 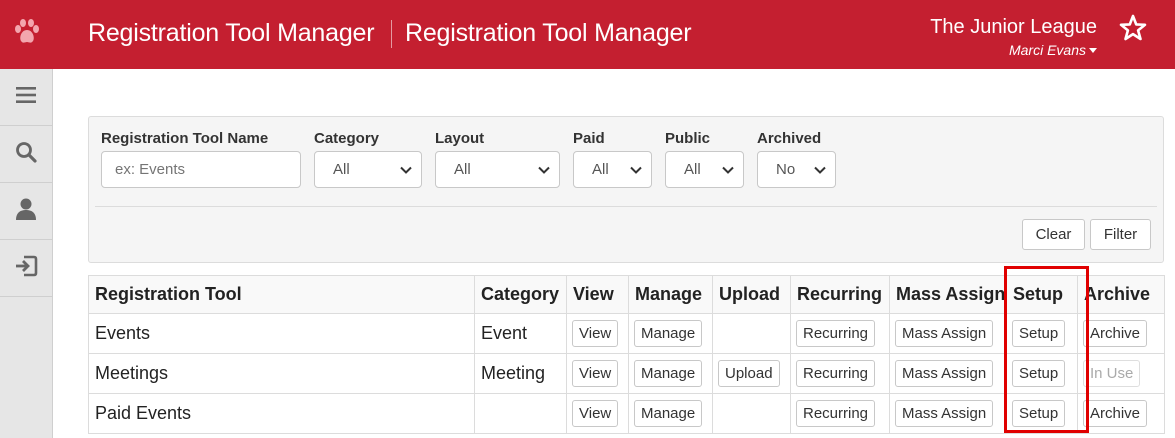 I want to click on category-select-value: All, so click(x=341, y=169).